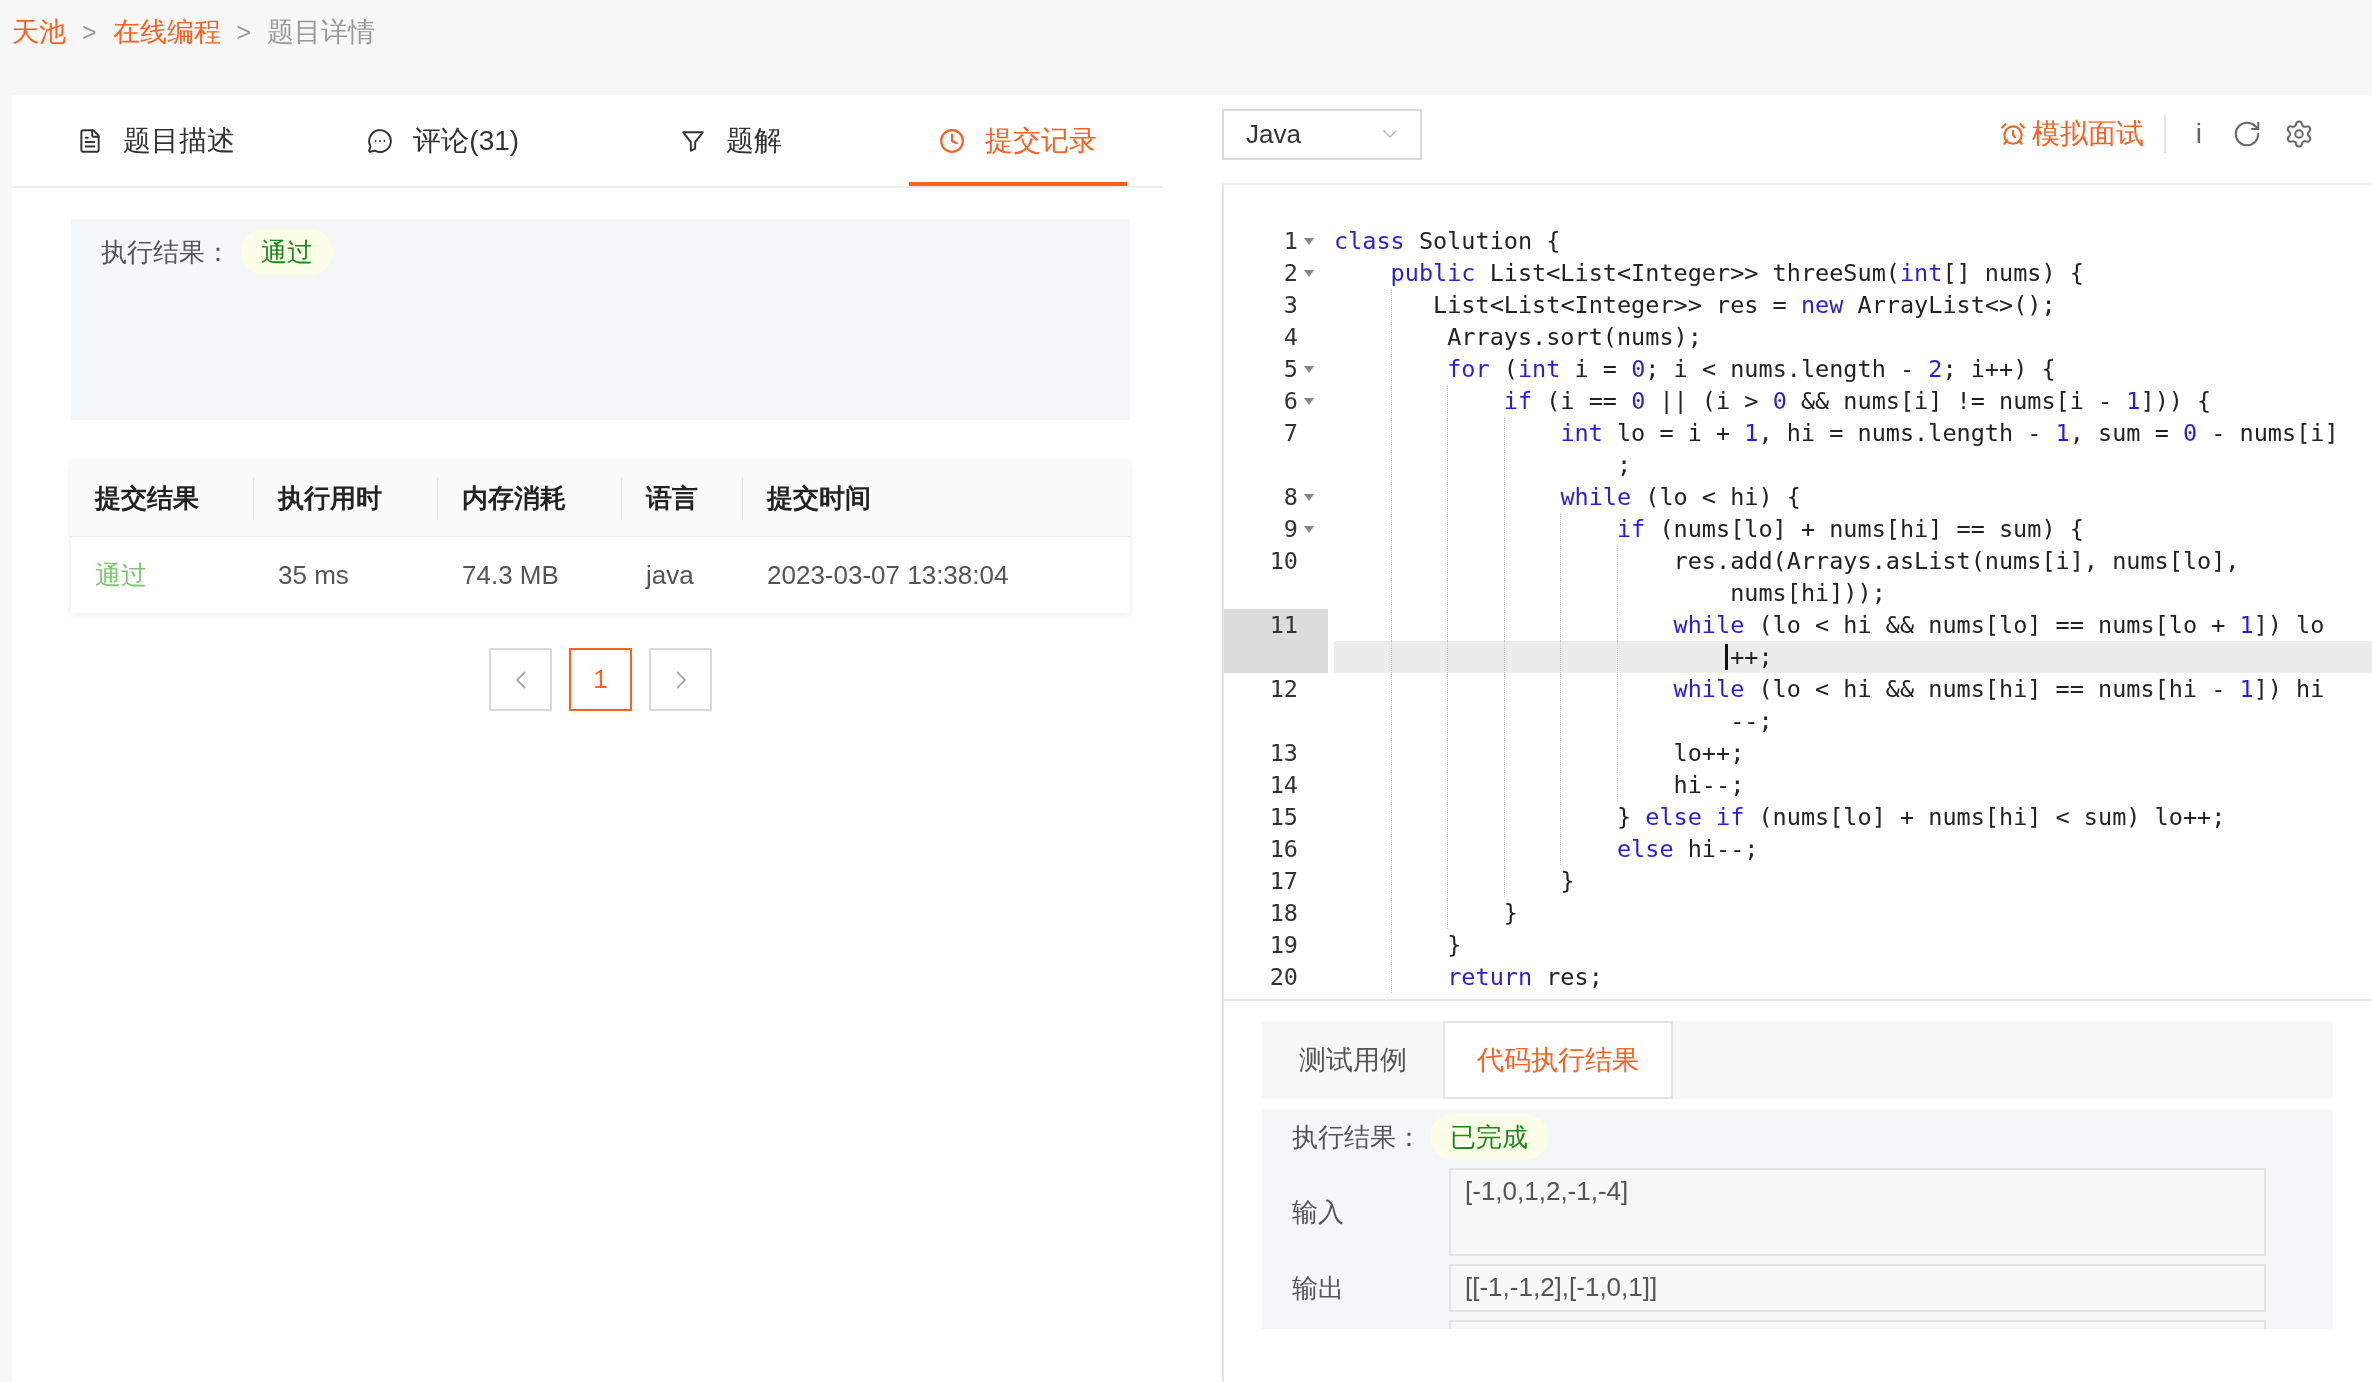  Describe the element at coordinates (287, 252) in the screenshot. I see `status-badge: 通过` at that location.